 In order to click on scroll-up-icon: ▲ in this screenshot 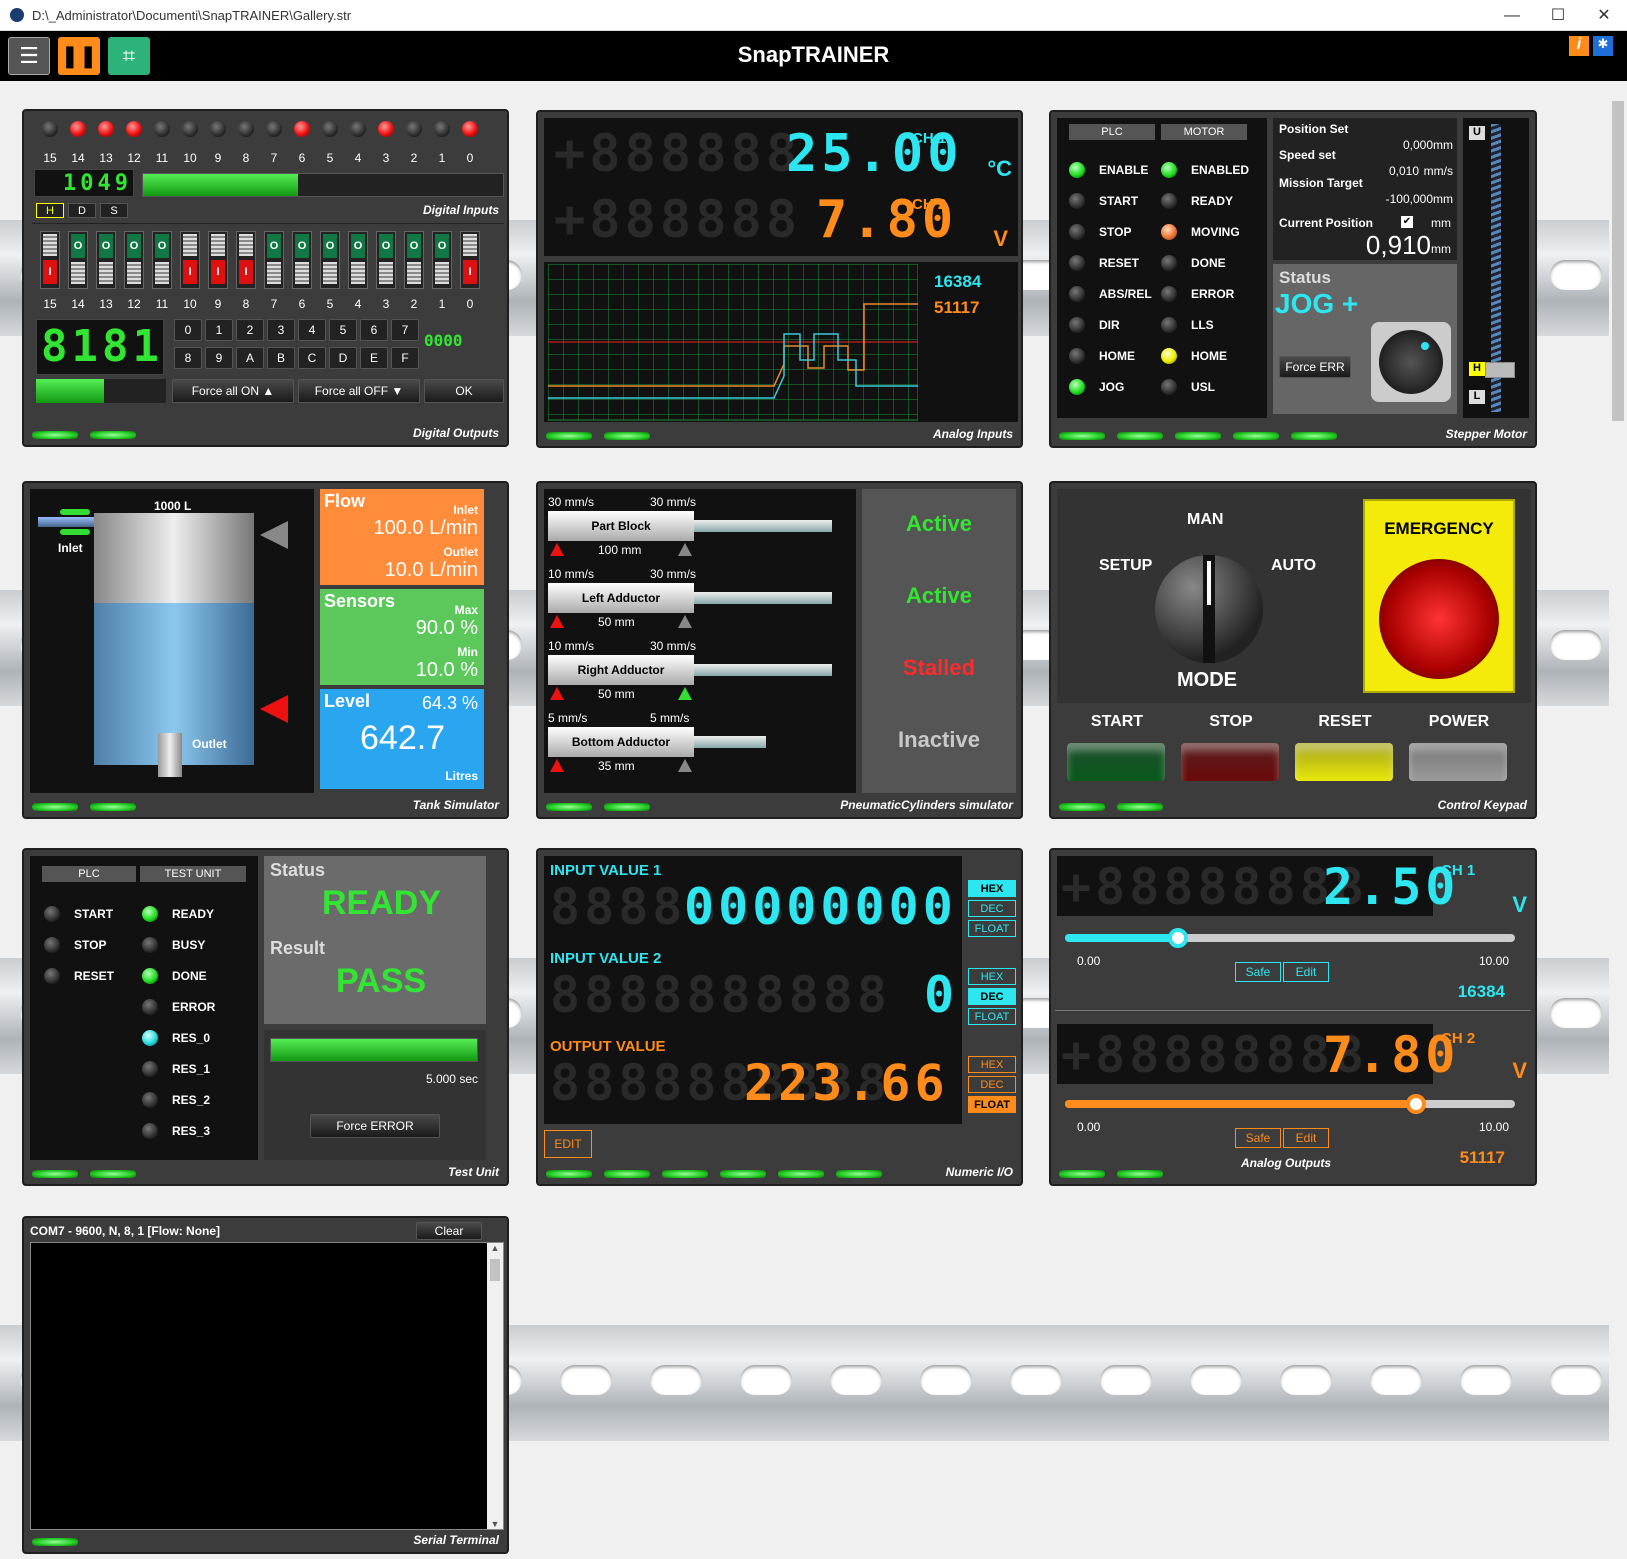, I will do `click(495, 1248)`.